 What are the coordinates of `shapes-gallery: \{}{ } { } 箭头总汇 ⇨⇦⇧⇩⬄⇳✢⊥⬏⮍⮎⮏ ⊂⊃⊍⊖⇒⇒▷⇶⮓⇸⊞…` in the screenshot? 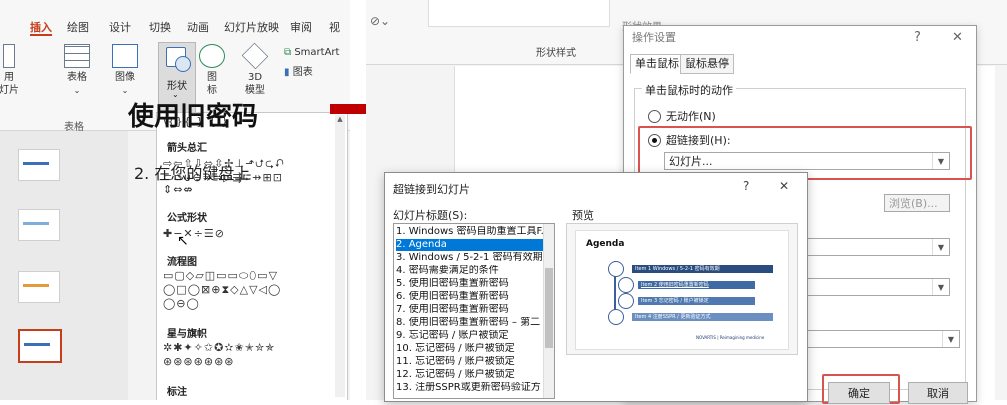 It's located at (252, 256).